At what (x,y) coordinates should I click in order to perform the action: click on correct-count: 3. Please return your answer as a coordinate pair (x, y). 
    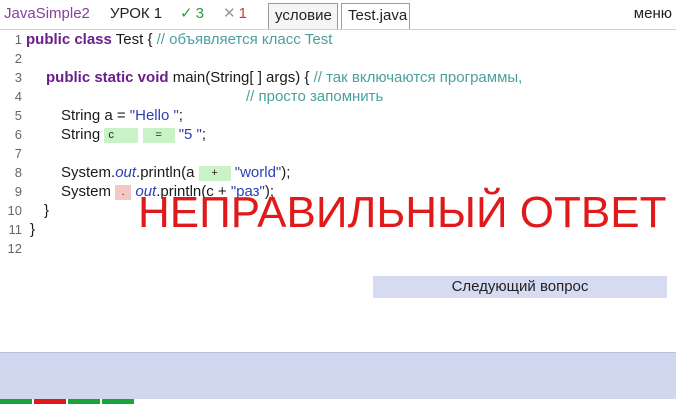
    Looking at the image, I should click on (199, 13).